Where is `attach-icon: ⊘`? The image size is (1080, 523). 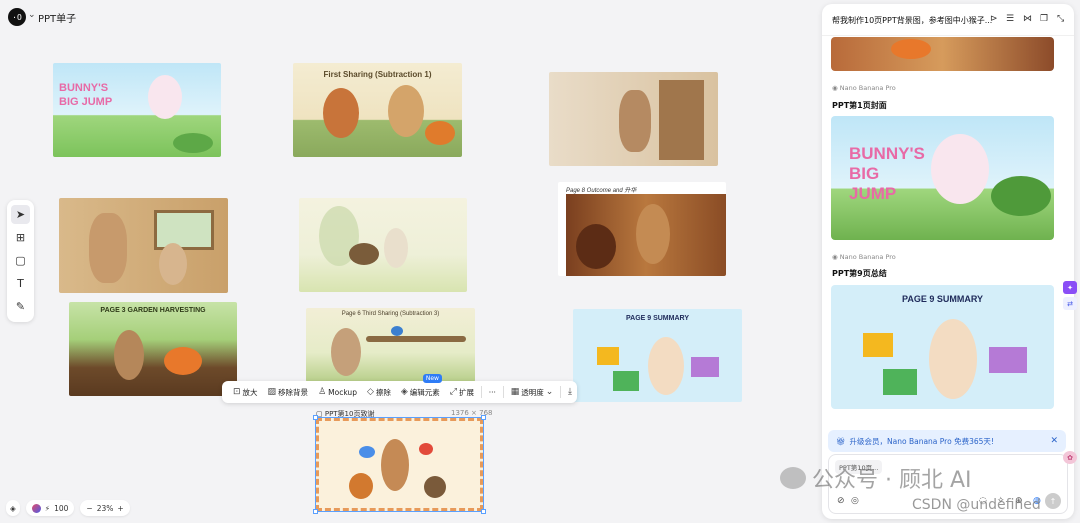 attach-icon: ⊘ is located at coordinates (841, 501).